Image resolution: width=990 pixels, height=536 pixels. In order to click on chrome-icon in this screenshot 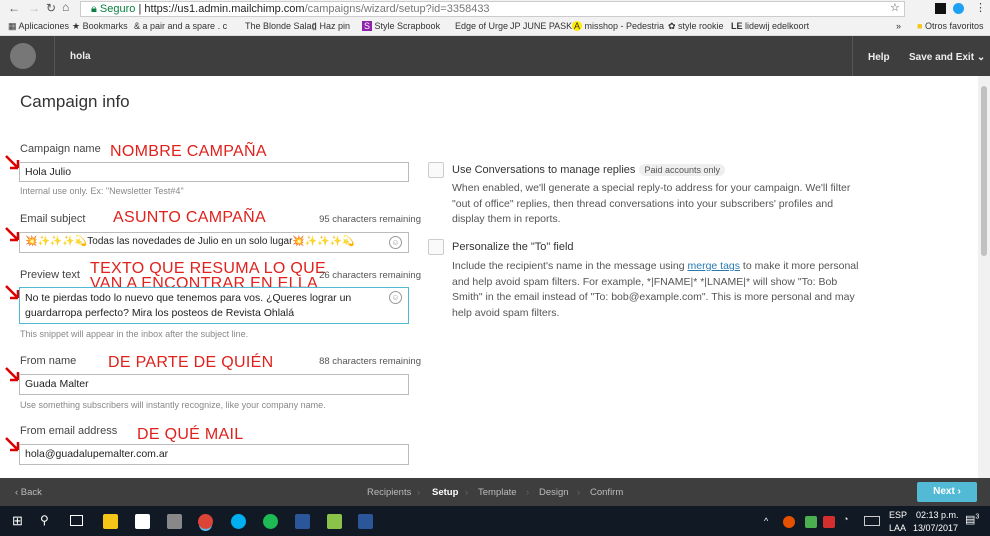, I will do `click(205, 521)`.